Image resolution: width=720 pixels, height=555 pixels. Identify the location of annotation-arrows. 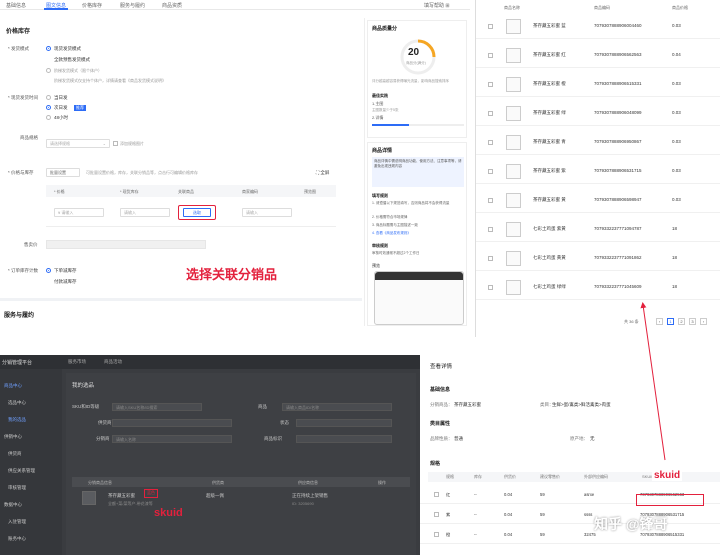
(653, 381).